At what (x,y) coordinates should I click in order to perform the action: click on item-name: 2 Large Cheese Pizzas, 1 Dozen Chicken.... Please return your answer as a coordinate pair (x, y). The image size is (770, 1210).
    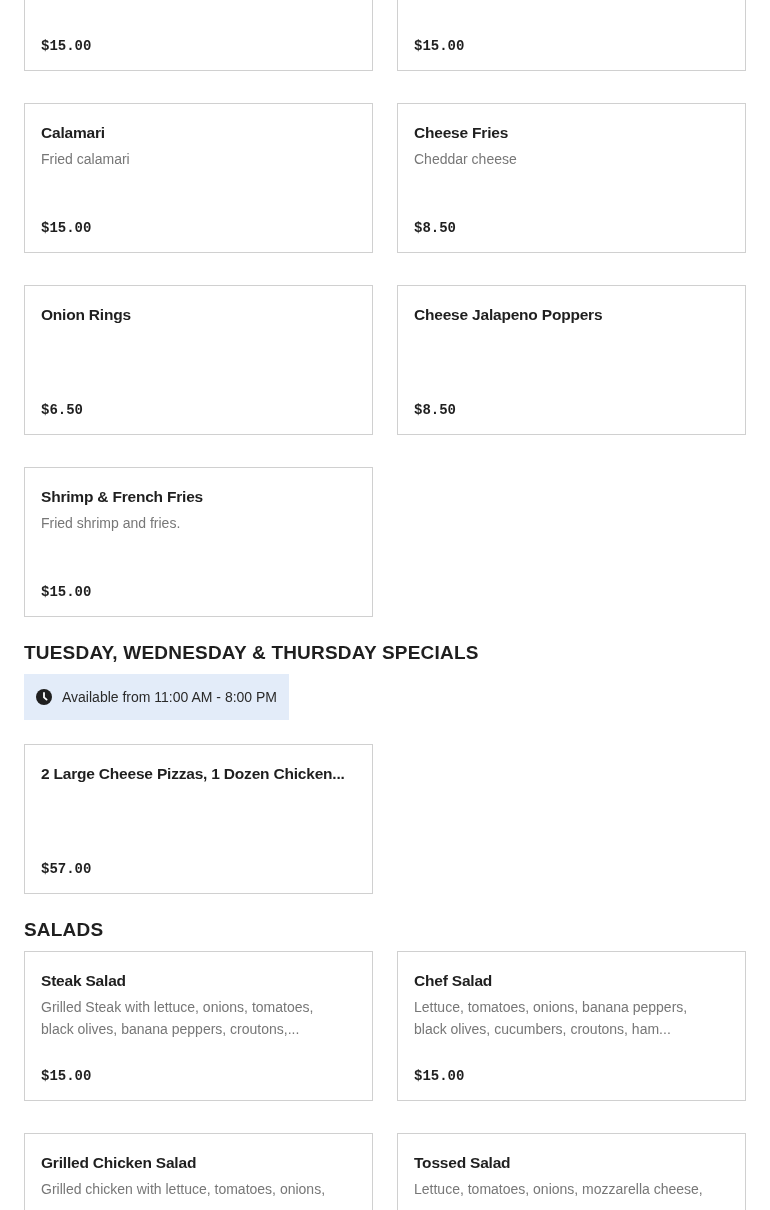
    Looking at the image, I should click on (193, 774).